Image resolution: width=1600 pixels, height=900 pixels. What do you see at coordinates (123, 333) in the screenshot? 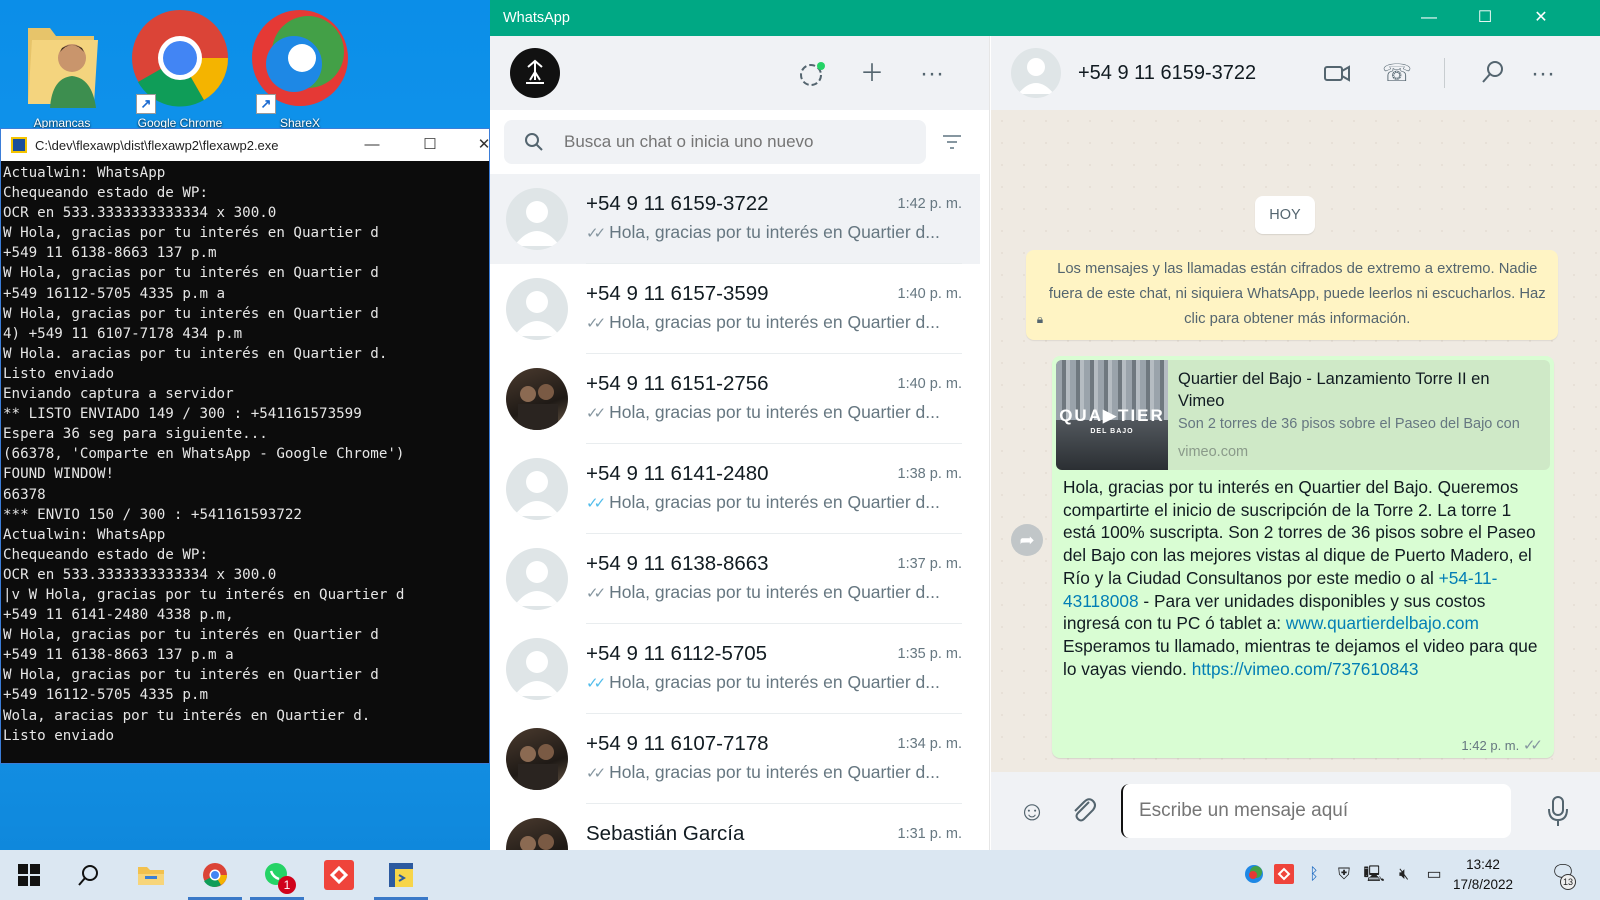
I see `console-line: 4) +549 11 6107-7178 434 p.m` at bounding box center [123, 333].